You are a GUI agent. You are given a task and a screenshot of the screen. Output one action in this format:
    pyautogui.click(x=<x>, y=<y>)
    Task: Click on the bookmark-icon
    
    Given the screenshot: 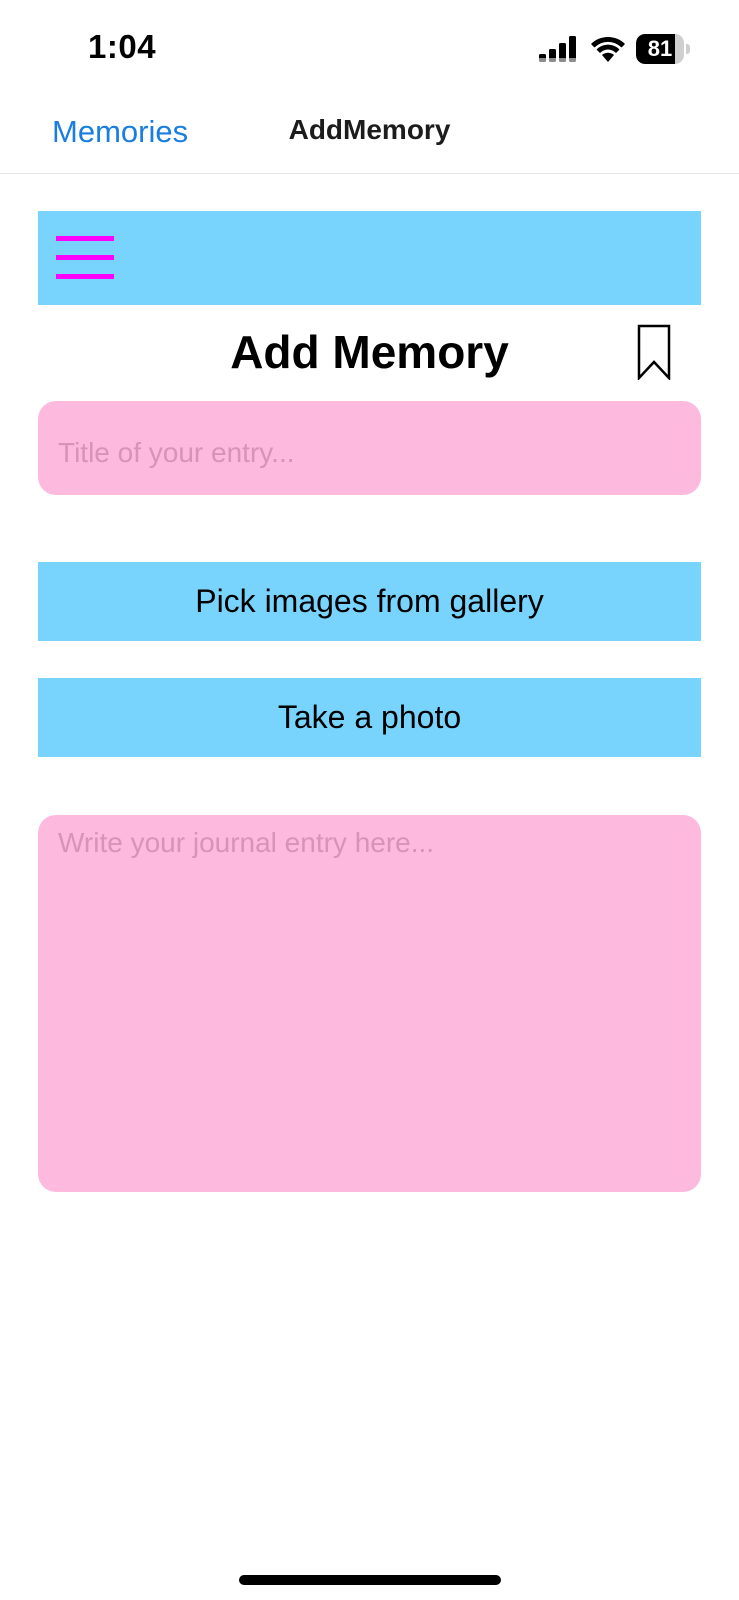 What is the action you would take?
    pyautogui.click(x=654, y=352)
    